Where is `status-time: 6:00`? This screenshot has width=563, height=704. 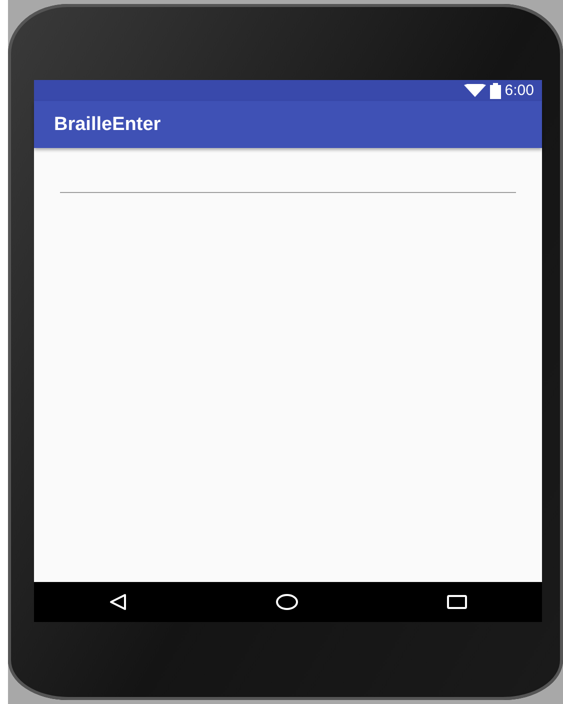 status-time: 6:00 is located at coordinates (519, 90).